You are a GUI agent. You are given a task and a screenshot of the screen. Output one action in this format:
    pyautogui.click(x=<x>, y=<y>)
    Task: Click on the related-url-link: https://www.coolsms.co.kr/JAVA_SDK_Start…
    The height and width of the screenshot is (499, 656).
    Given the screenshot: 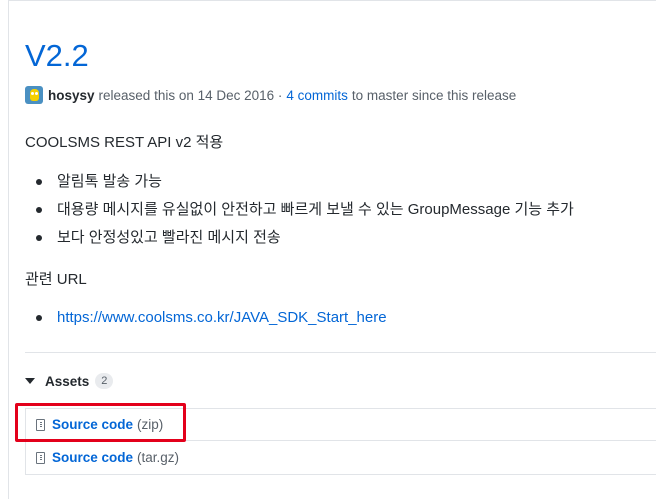 What is the action you would take?
    pyautogui.click(x=222, y=317)
    